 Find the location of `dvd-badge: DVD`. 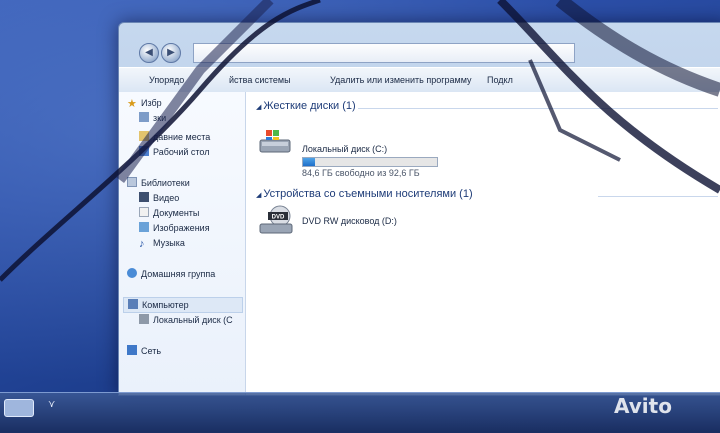

dvd-badge: DVD is located at coordinates (278, 218).